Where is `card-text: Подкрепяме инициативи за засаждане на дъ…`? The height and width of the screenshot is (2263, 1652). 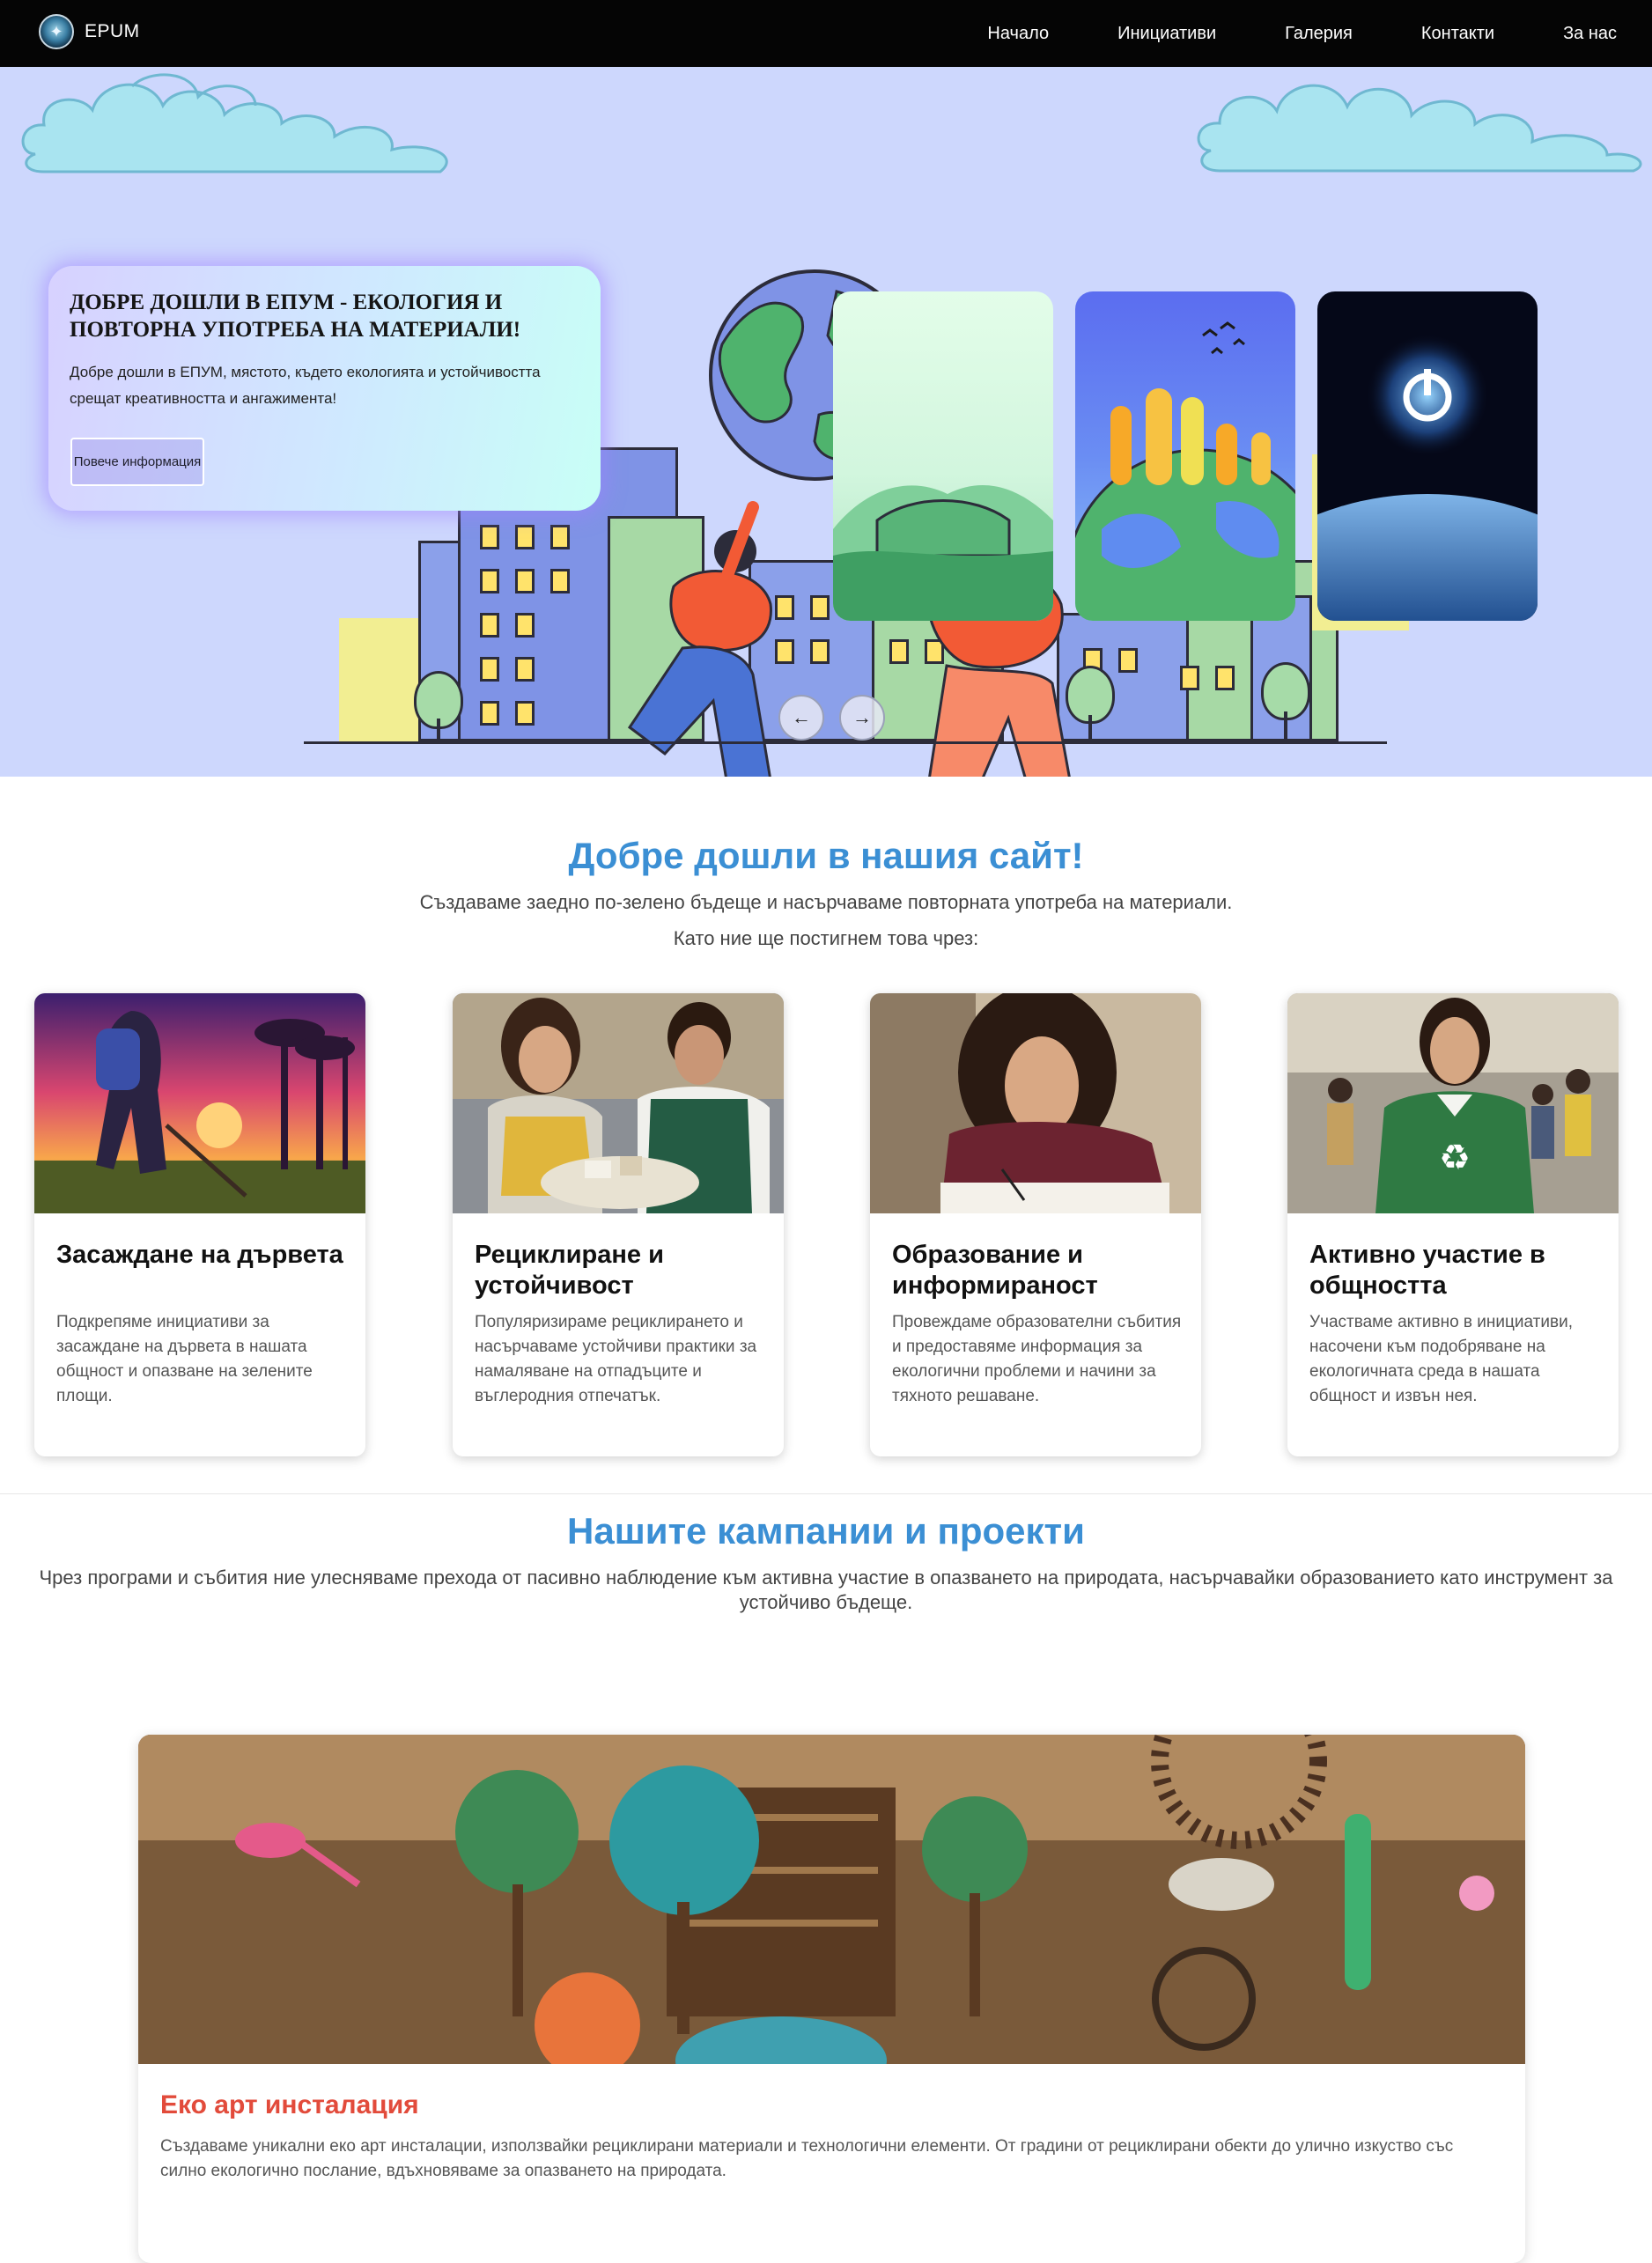
card-text: Подкрепяме инициативи за засаждане на дъ… is located at coordinates (185, 1359).